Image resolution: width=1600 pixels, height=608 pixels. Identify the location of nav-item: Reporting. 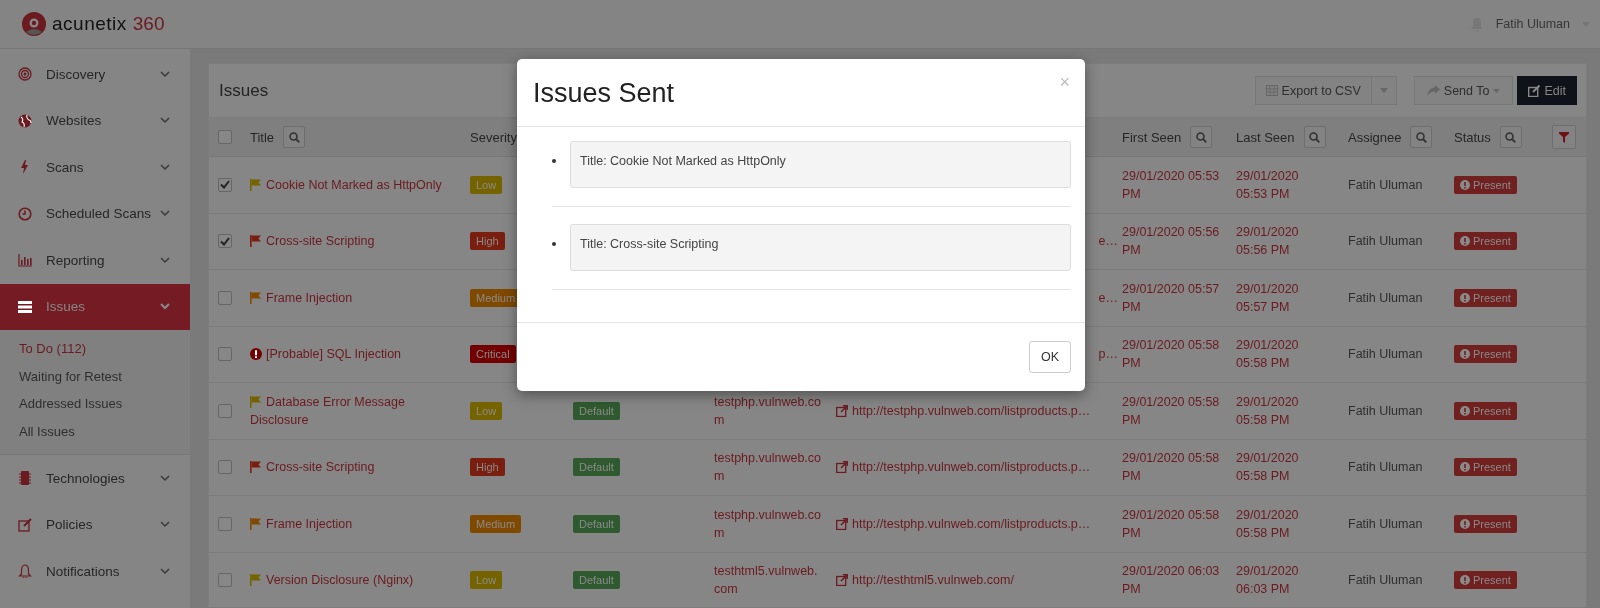
(95, 260).